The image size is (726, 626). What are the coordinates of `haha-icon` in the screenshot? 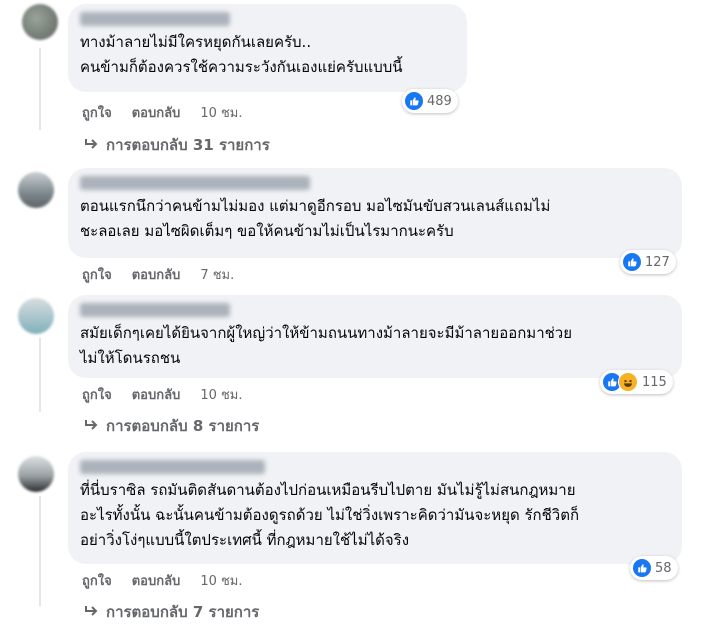 It's located at (628, 382).